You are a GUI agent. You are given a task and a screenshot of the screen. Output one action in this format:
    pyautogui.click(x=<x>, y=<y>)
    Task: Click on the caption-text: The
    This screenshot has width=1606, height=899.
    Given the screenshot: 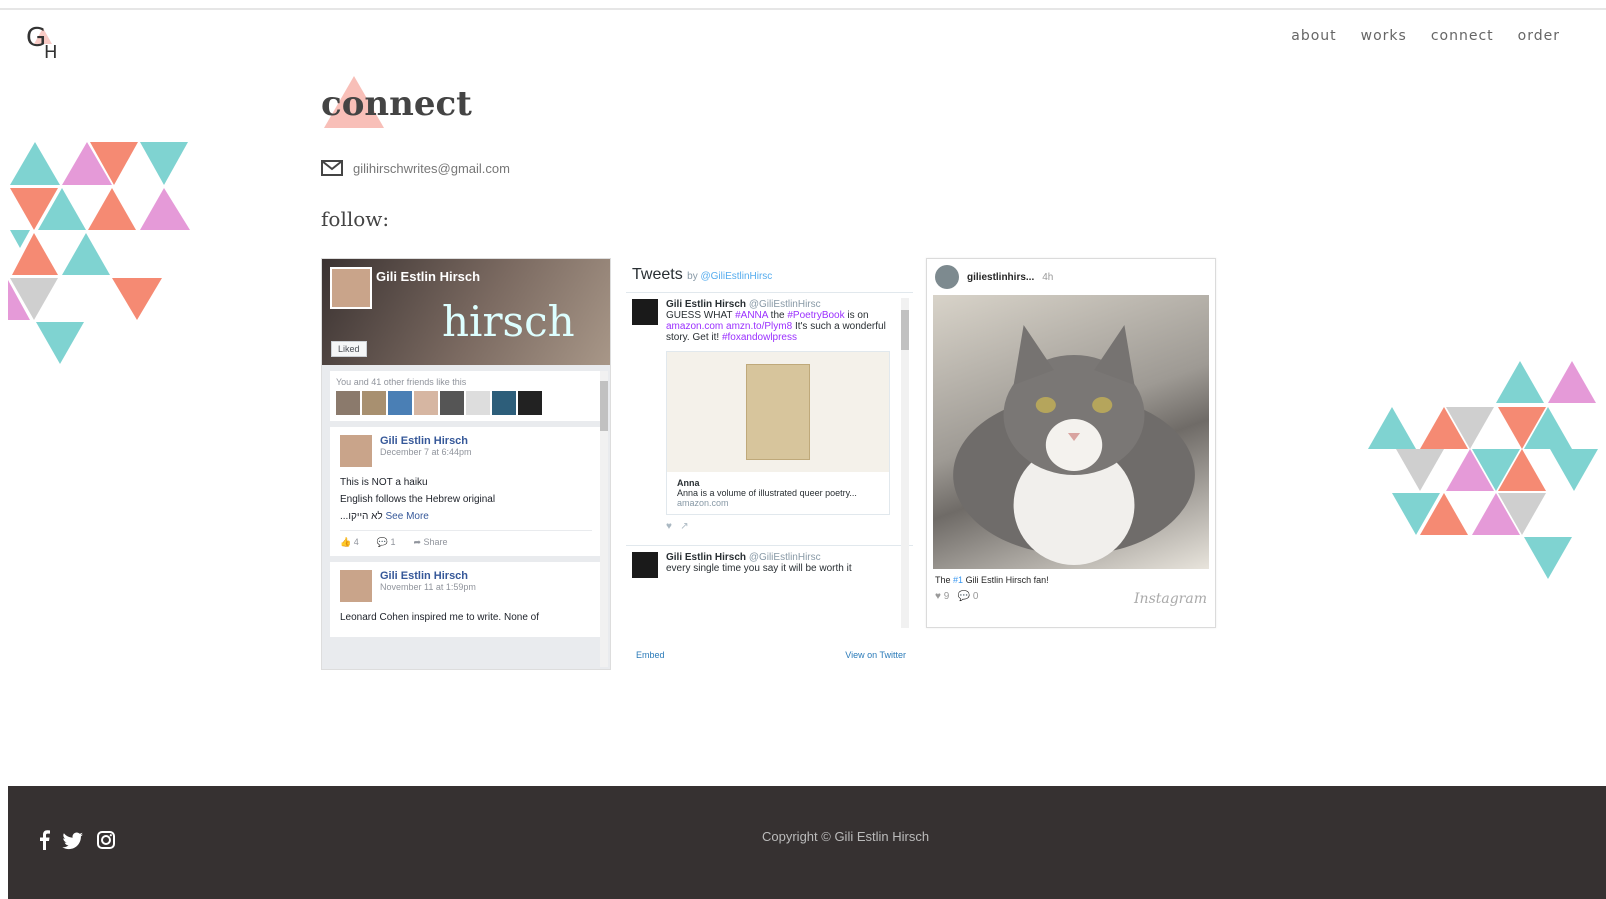 What is the action you would take?
    pyautogui.click(x=943, y=580)
    